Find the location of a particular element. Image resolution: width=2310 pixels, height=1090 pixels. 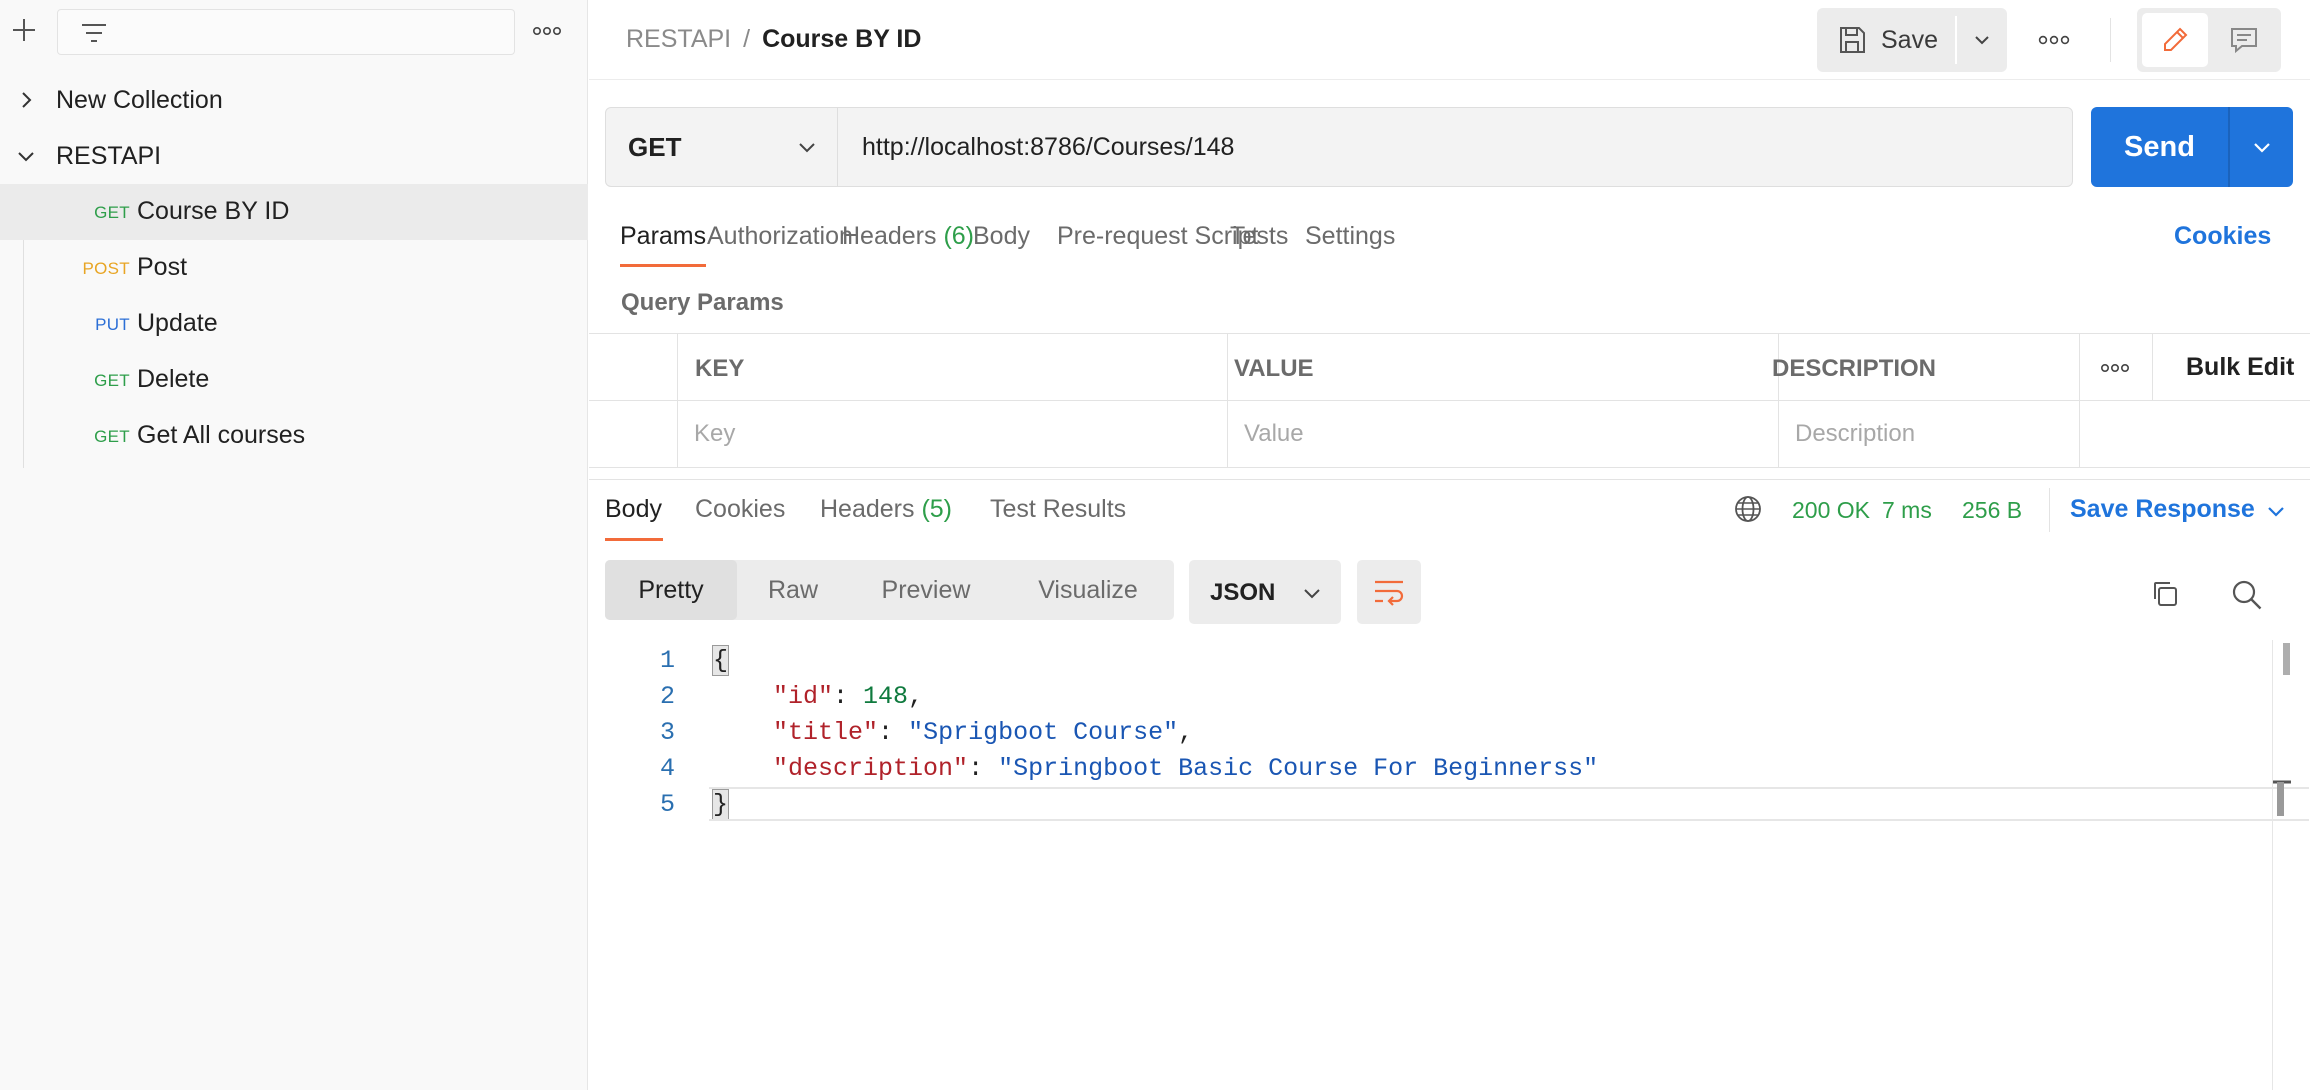

response-tab-body: Body is located at coordinates (633, 509).